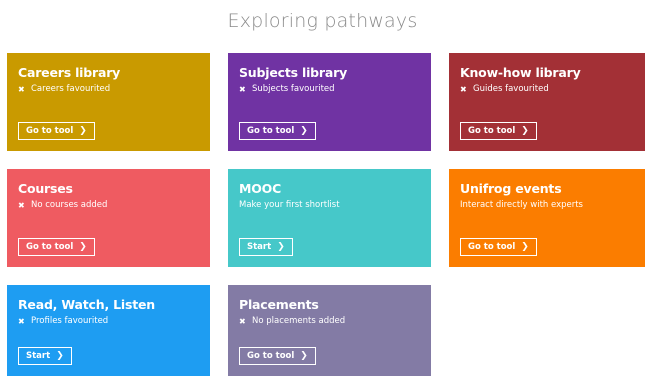  Describe the element at coordinates (114, 321) in the screenshot. I see `card-status: ✖ Profiles favourited` at that location.